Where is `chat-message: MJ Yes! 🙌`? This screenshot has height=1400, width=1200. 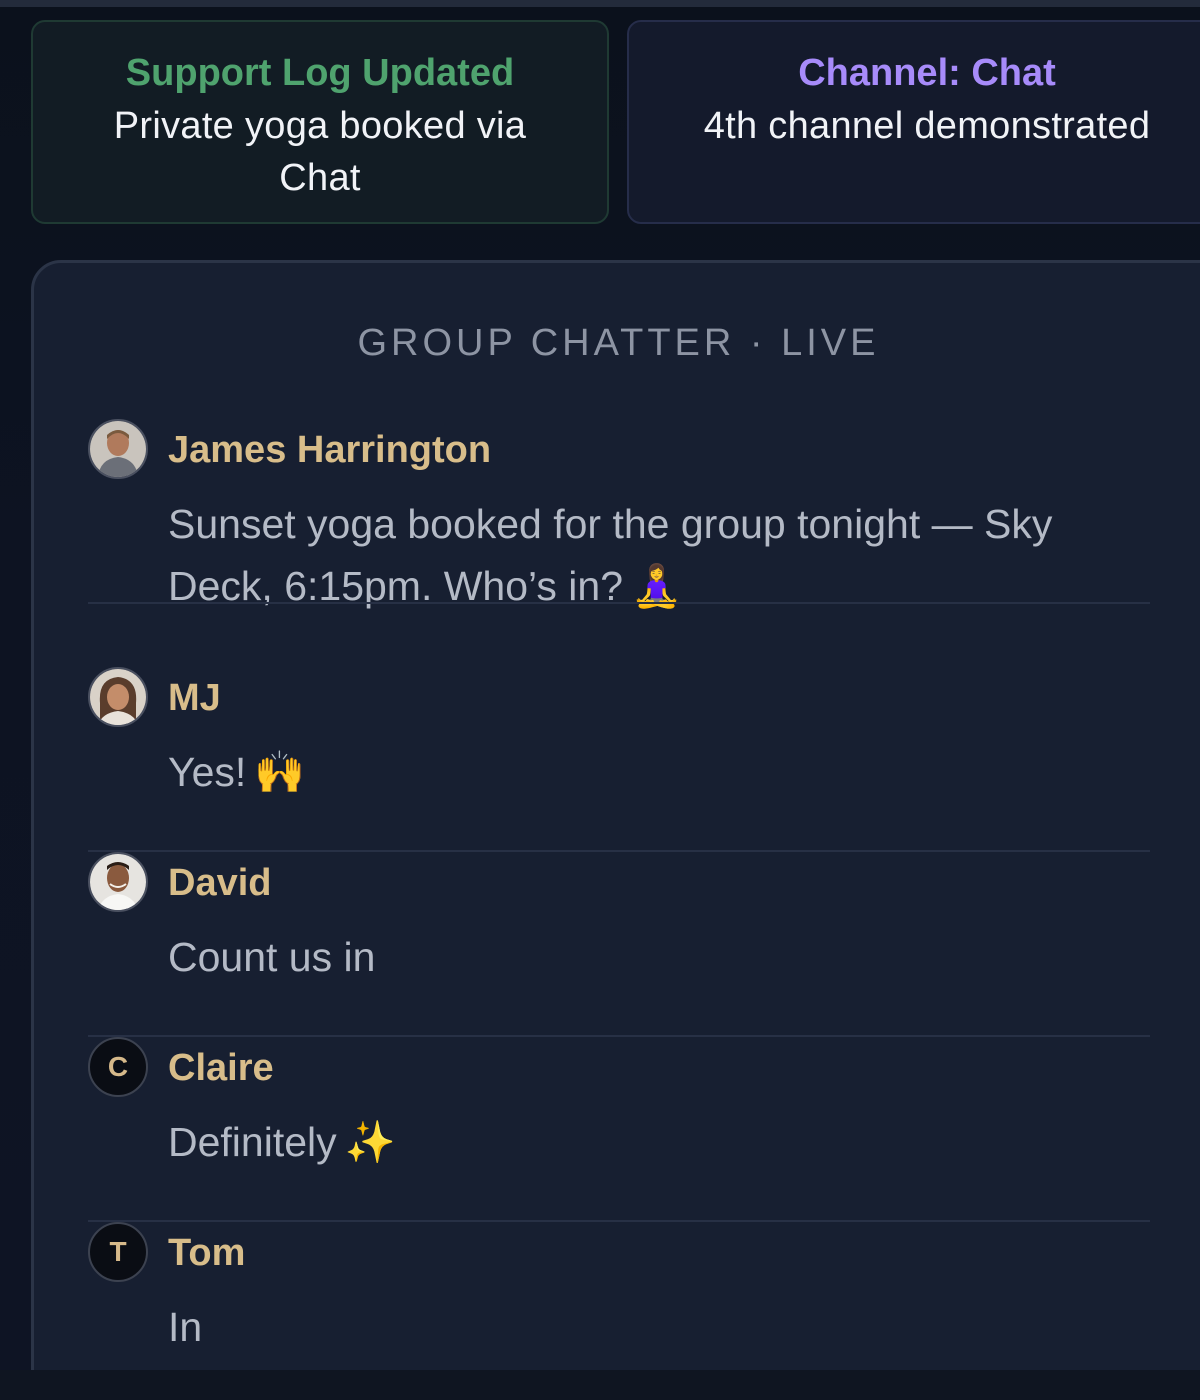
chat-message: MJ Yes! 🙌 is located at coordinates (619, 759).